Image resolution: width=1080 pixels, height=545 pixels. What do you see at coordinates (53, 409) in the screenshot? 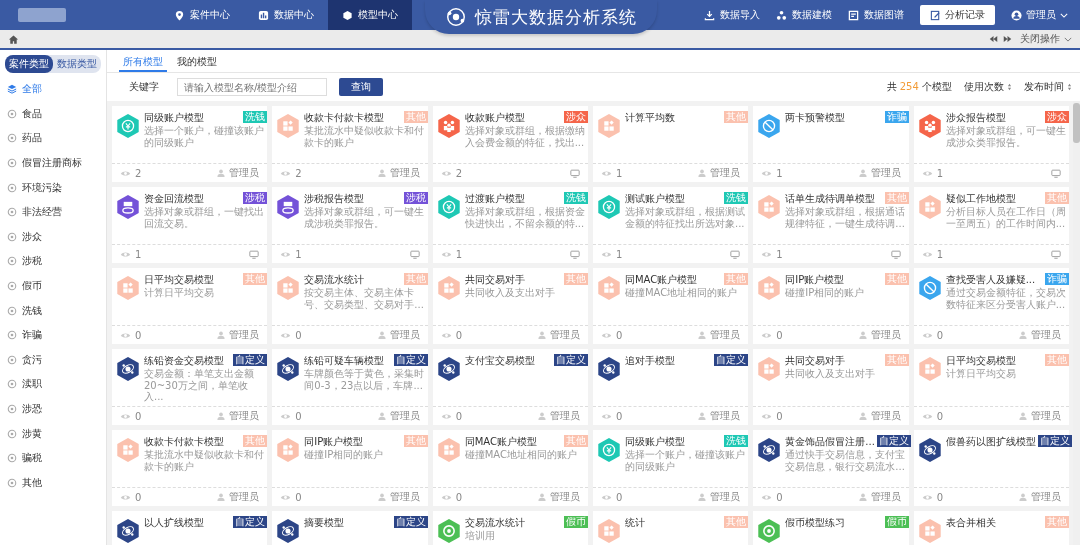
I see `category-item: 涉恐` at bounding box center [53, 409].